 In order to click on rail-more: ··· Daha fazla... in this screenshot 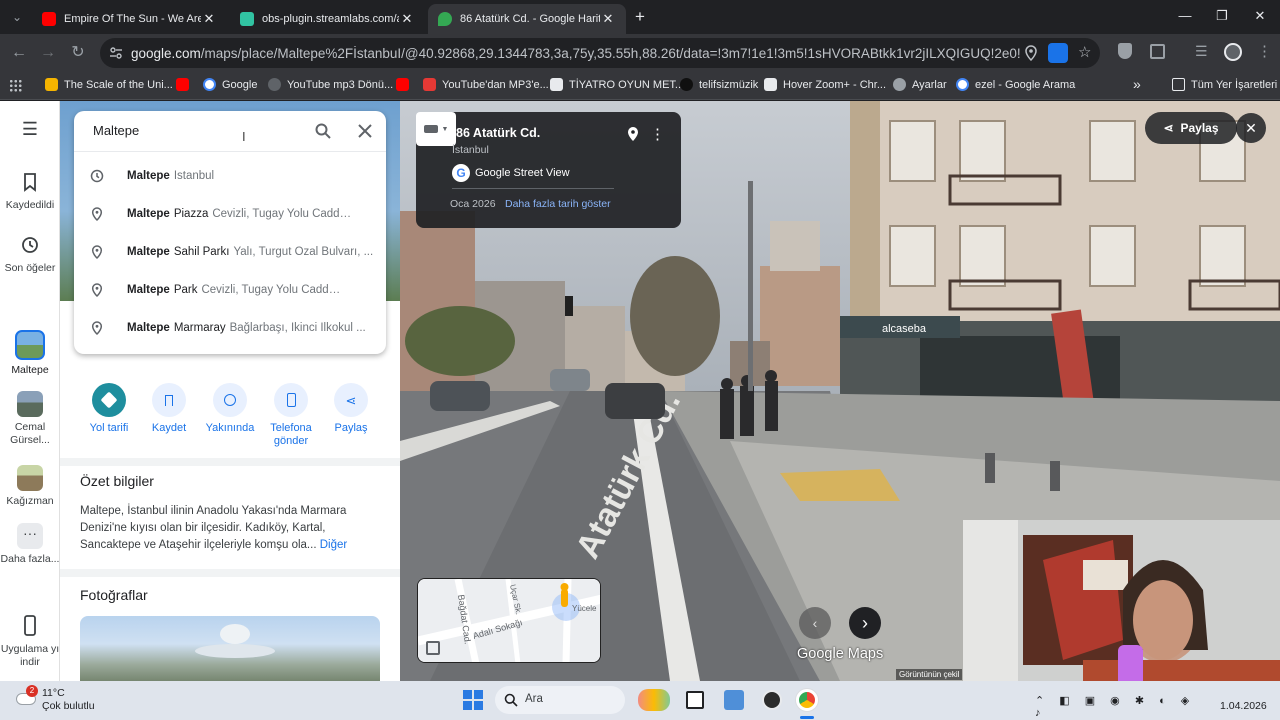, I will do `click(30, 544)`.